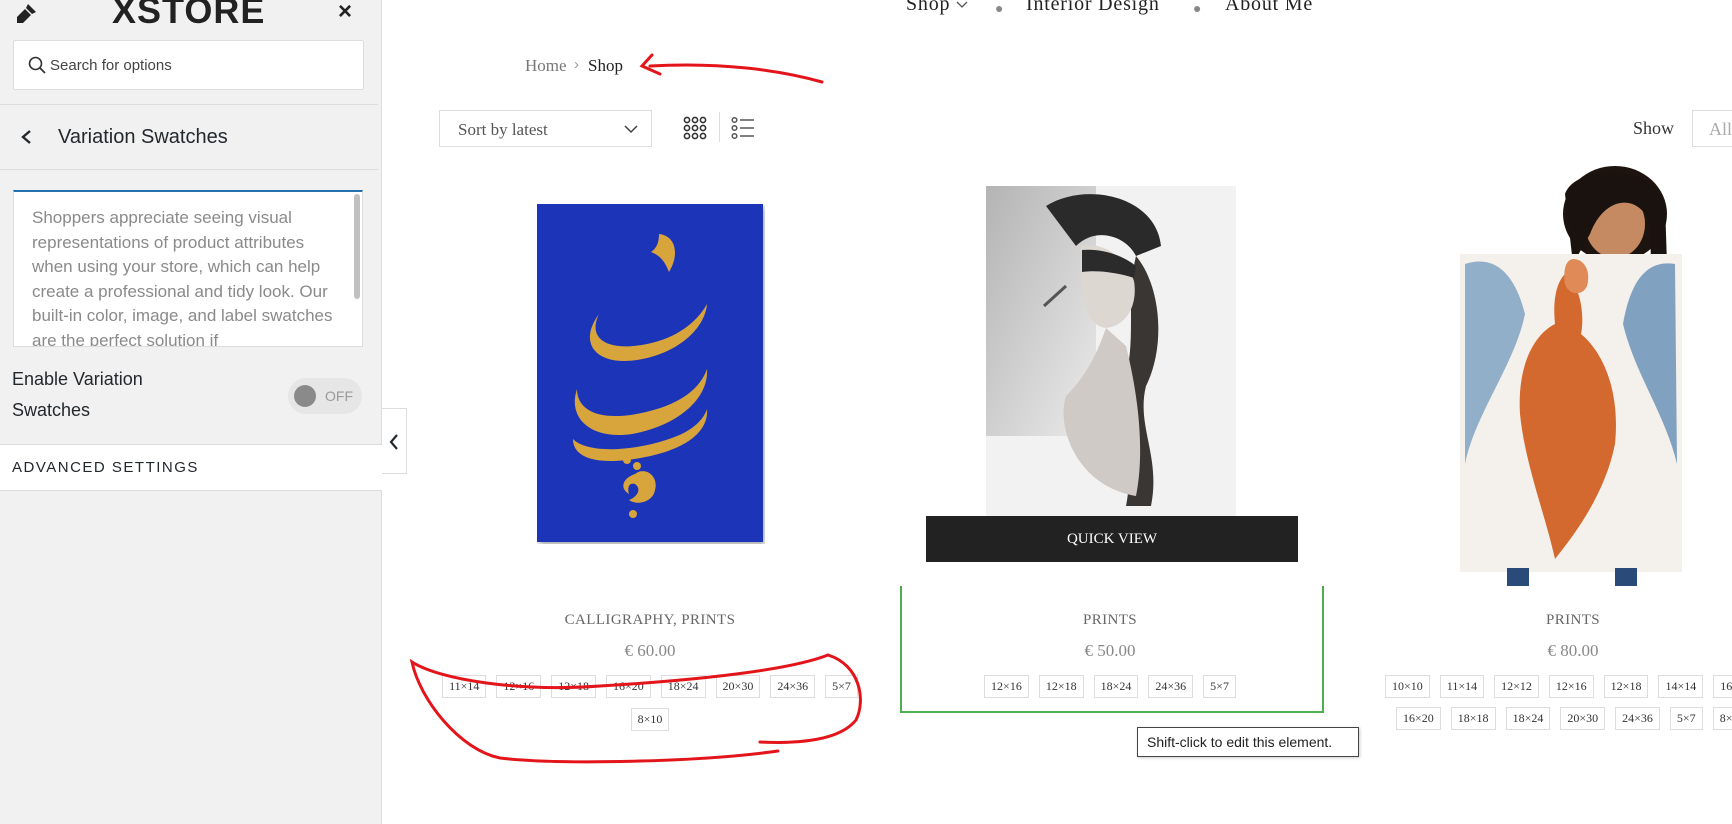 The image size is (1732, 824). What do you see at coordinates (37, 65) in the screenshot?
I see `search-icon` at bounding box center [37, 65].